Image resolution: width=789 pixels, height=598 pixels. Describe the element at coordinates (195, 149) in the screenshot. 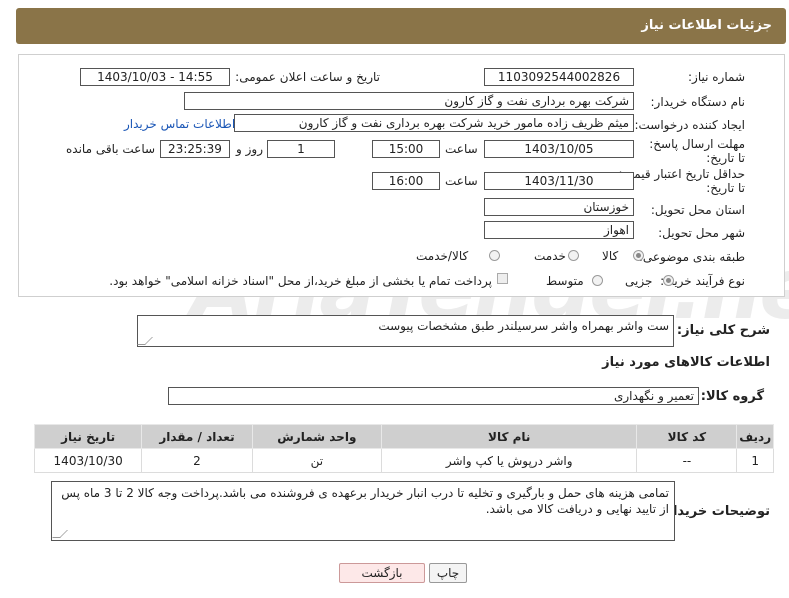

I see `remaining-time-field: 23:25:39` at that location.